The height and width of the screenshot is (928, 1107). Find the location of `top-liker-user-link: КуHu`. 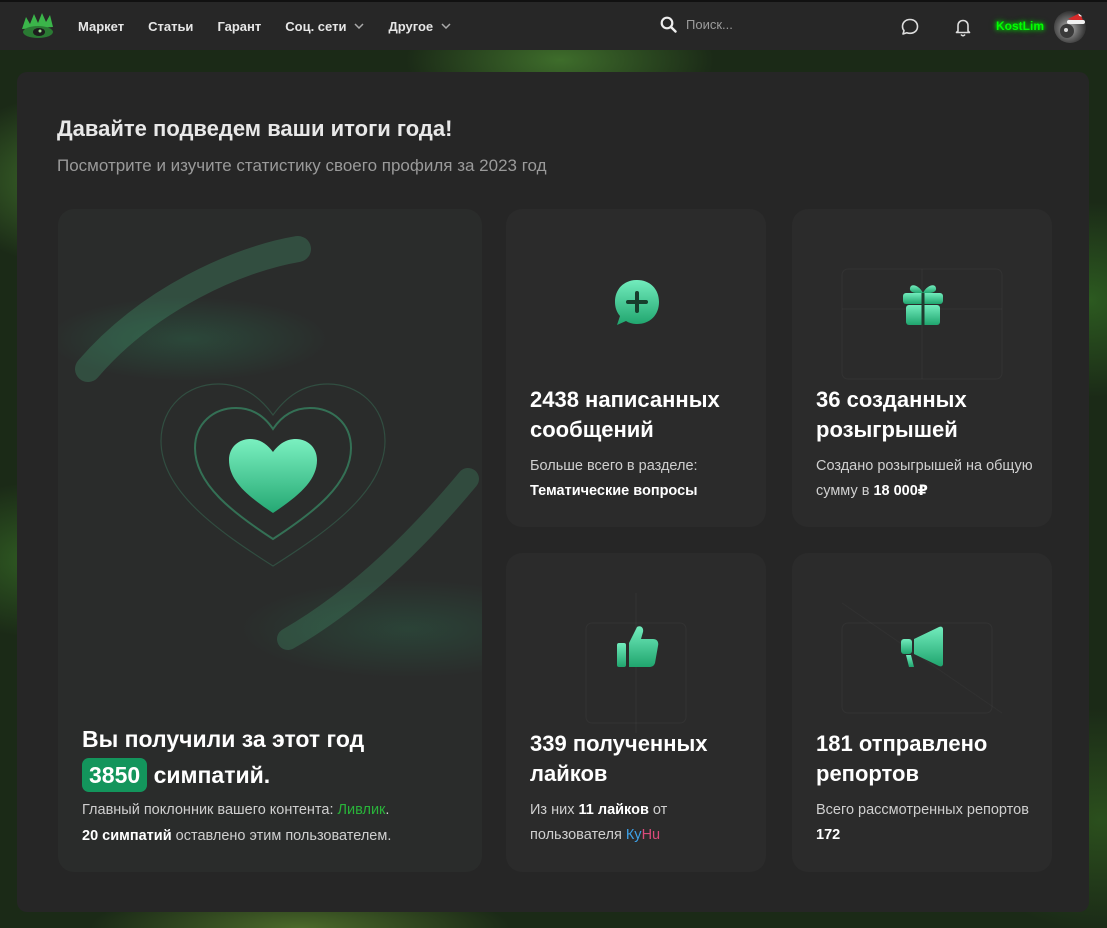

top-liker-user-link: КуHu is located at coordinates (643, 835).